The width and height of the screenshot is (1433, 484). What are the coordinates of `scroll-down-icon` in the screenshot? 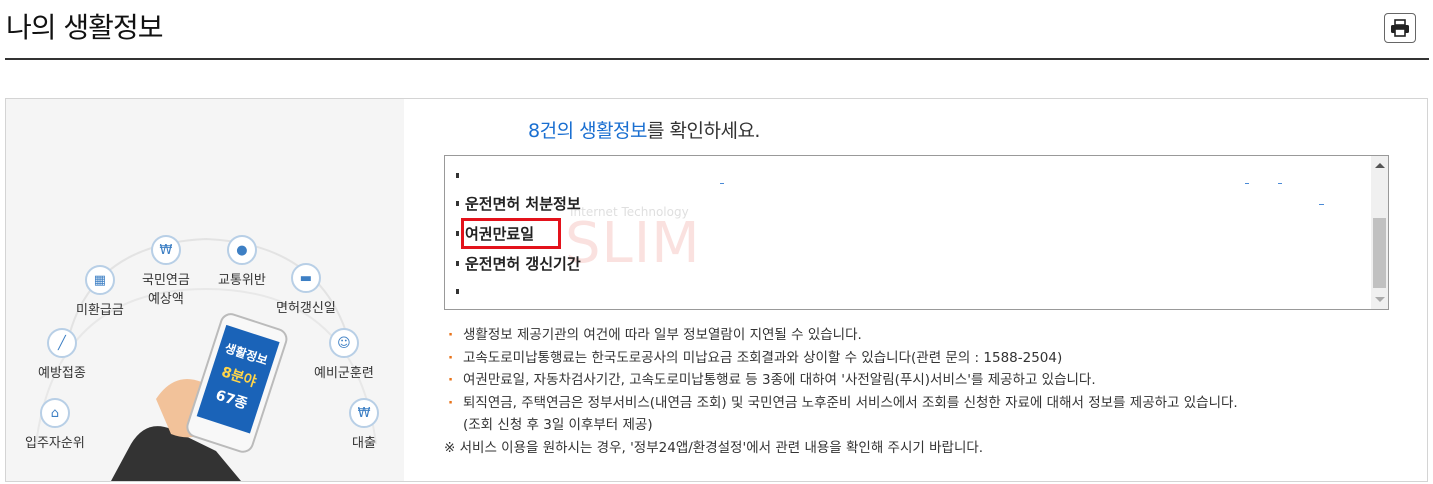 It's located at (1380, 299).